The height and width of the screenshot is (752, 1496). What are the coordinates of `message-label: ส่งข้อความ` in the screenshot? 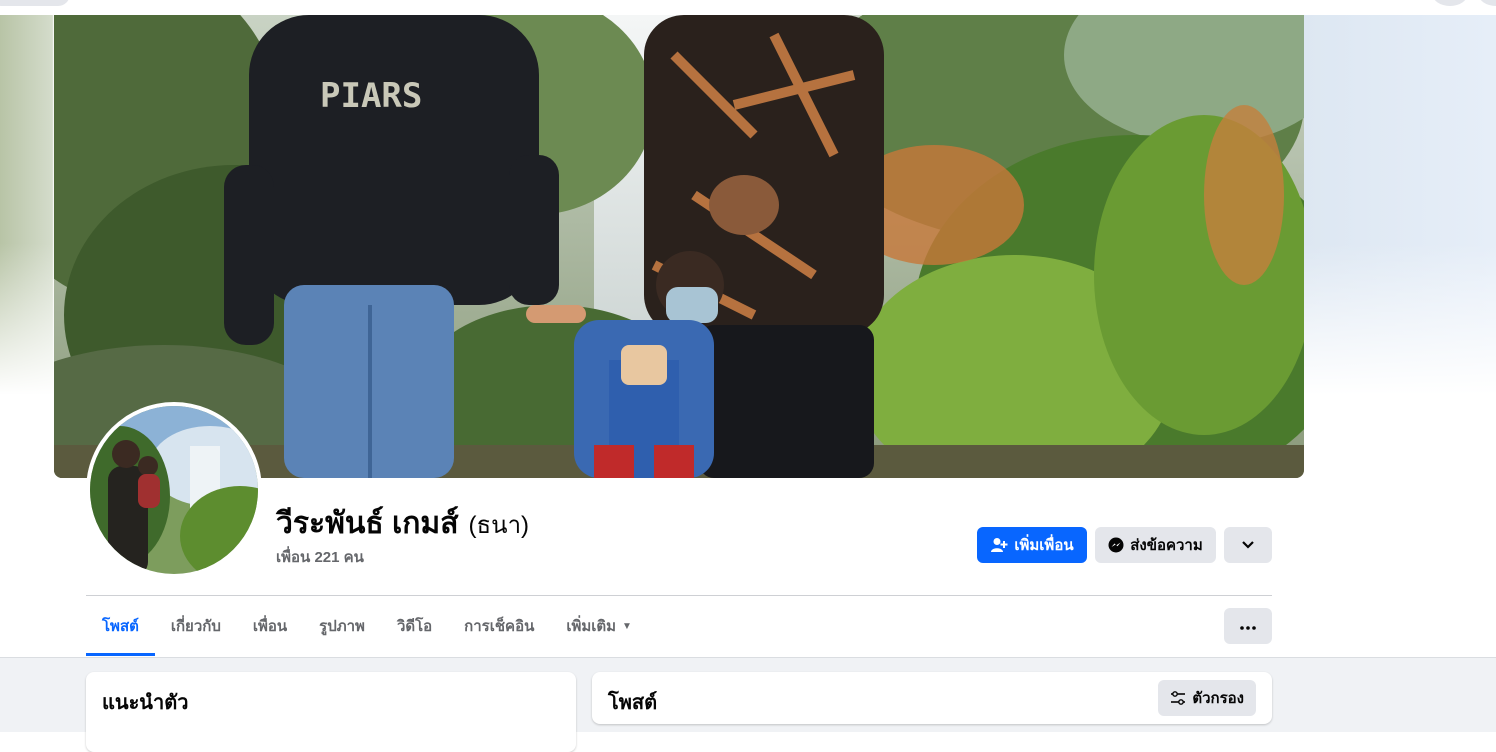 It's located at (1166, 545).